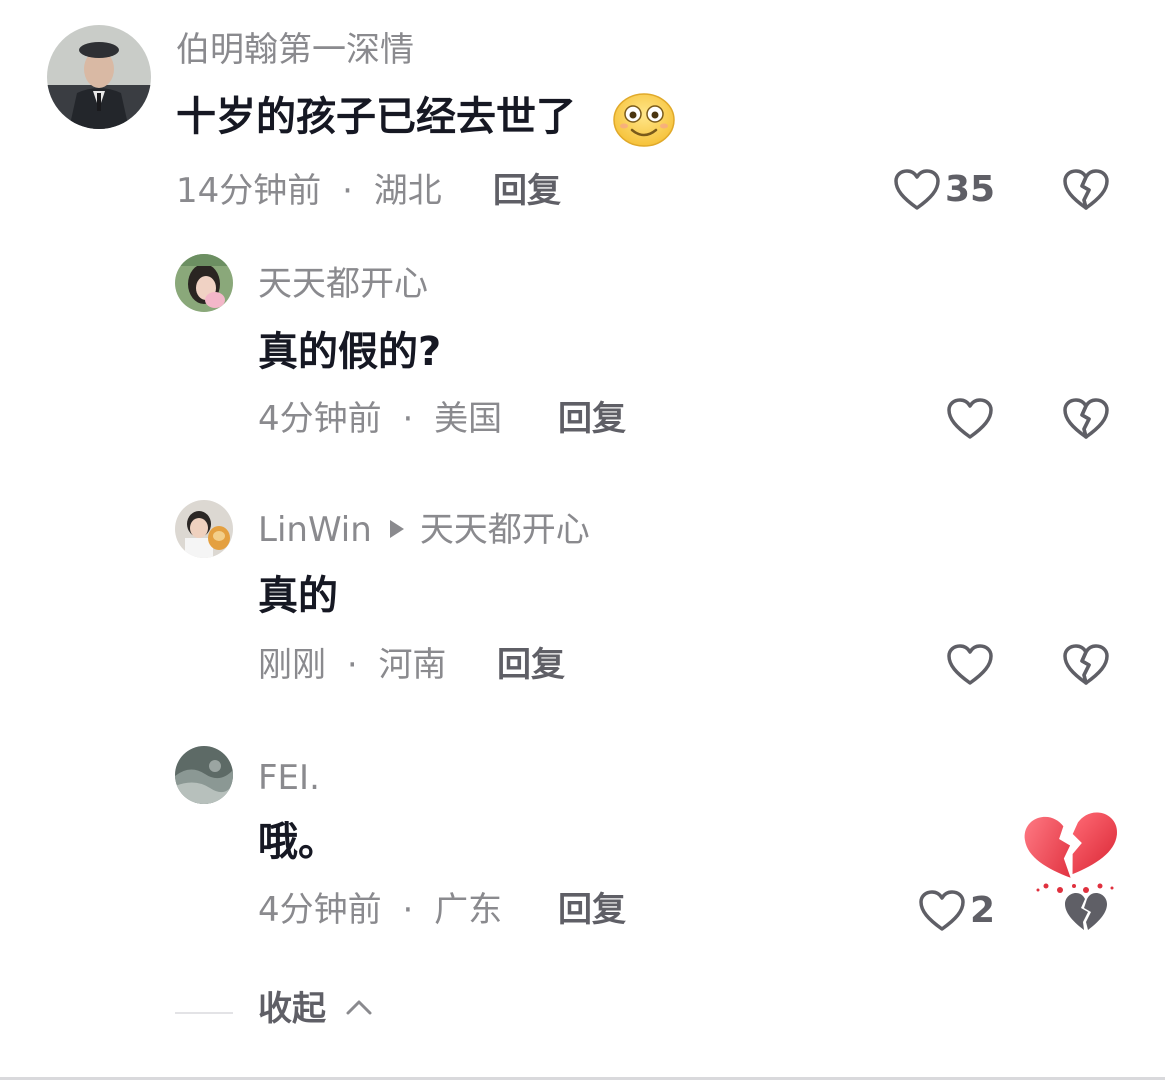 Image resolution: width=1165 pixels, height=1080 pixels. I want to click on comment-username: 天天都开心, so click(343, 284).